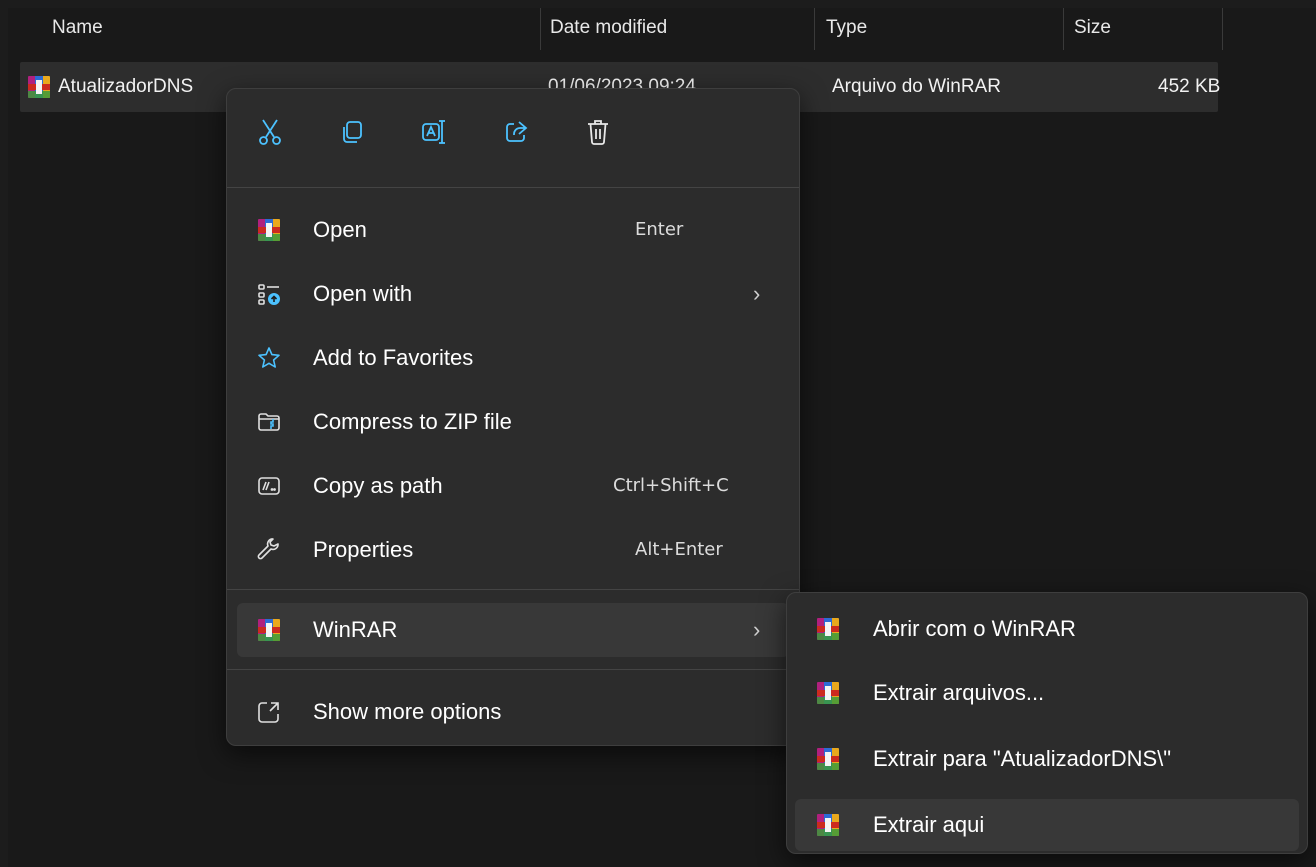 Image resolution: width=1316 pixels, height=867 pixels. What do you see at coordinates (1092, 30) in the screenshot?
I see `column-size: Size` at bounding box center [1092, 30].